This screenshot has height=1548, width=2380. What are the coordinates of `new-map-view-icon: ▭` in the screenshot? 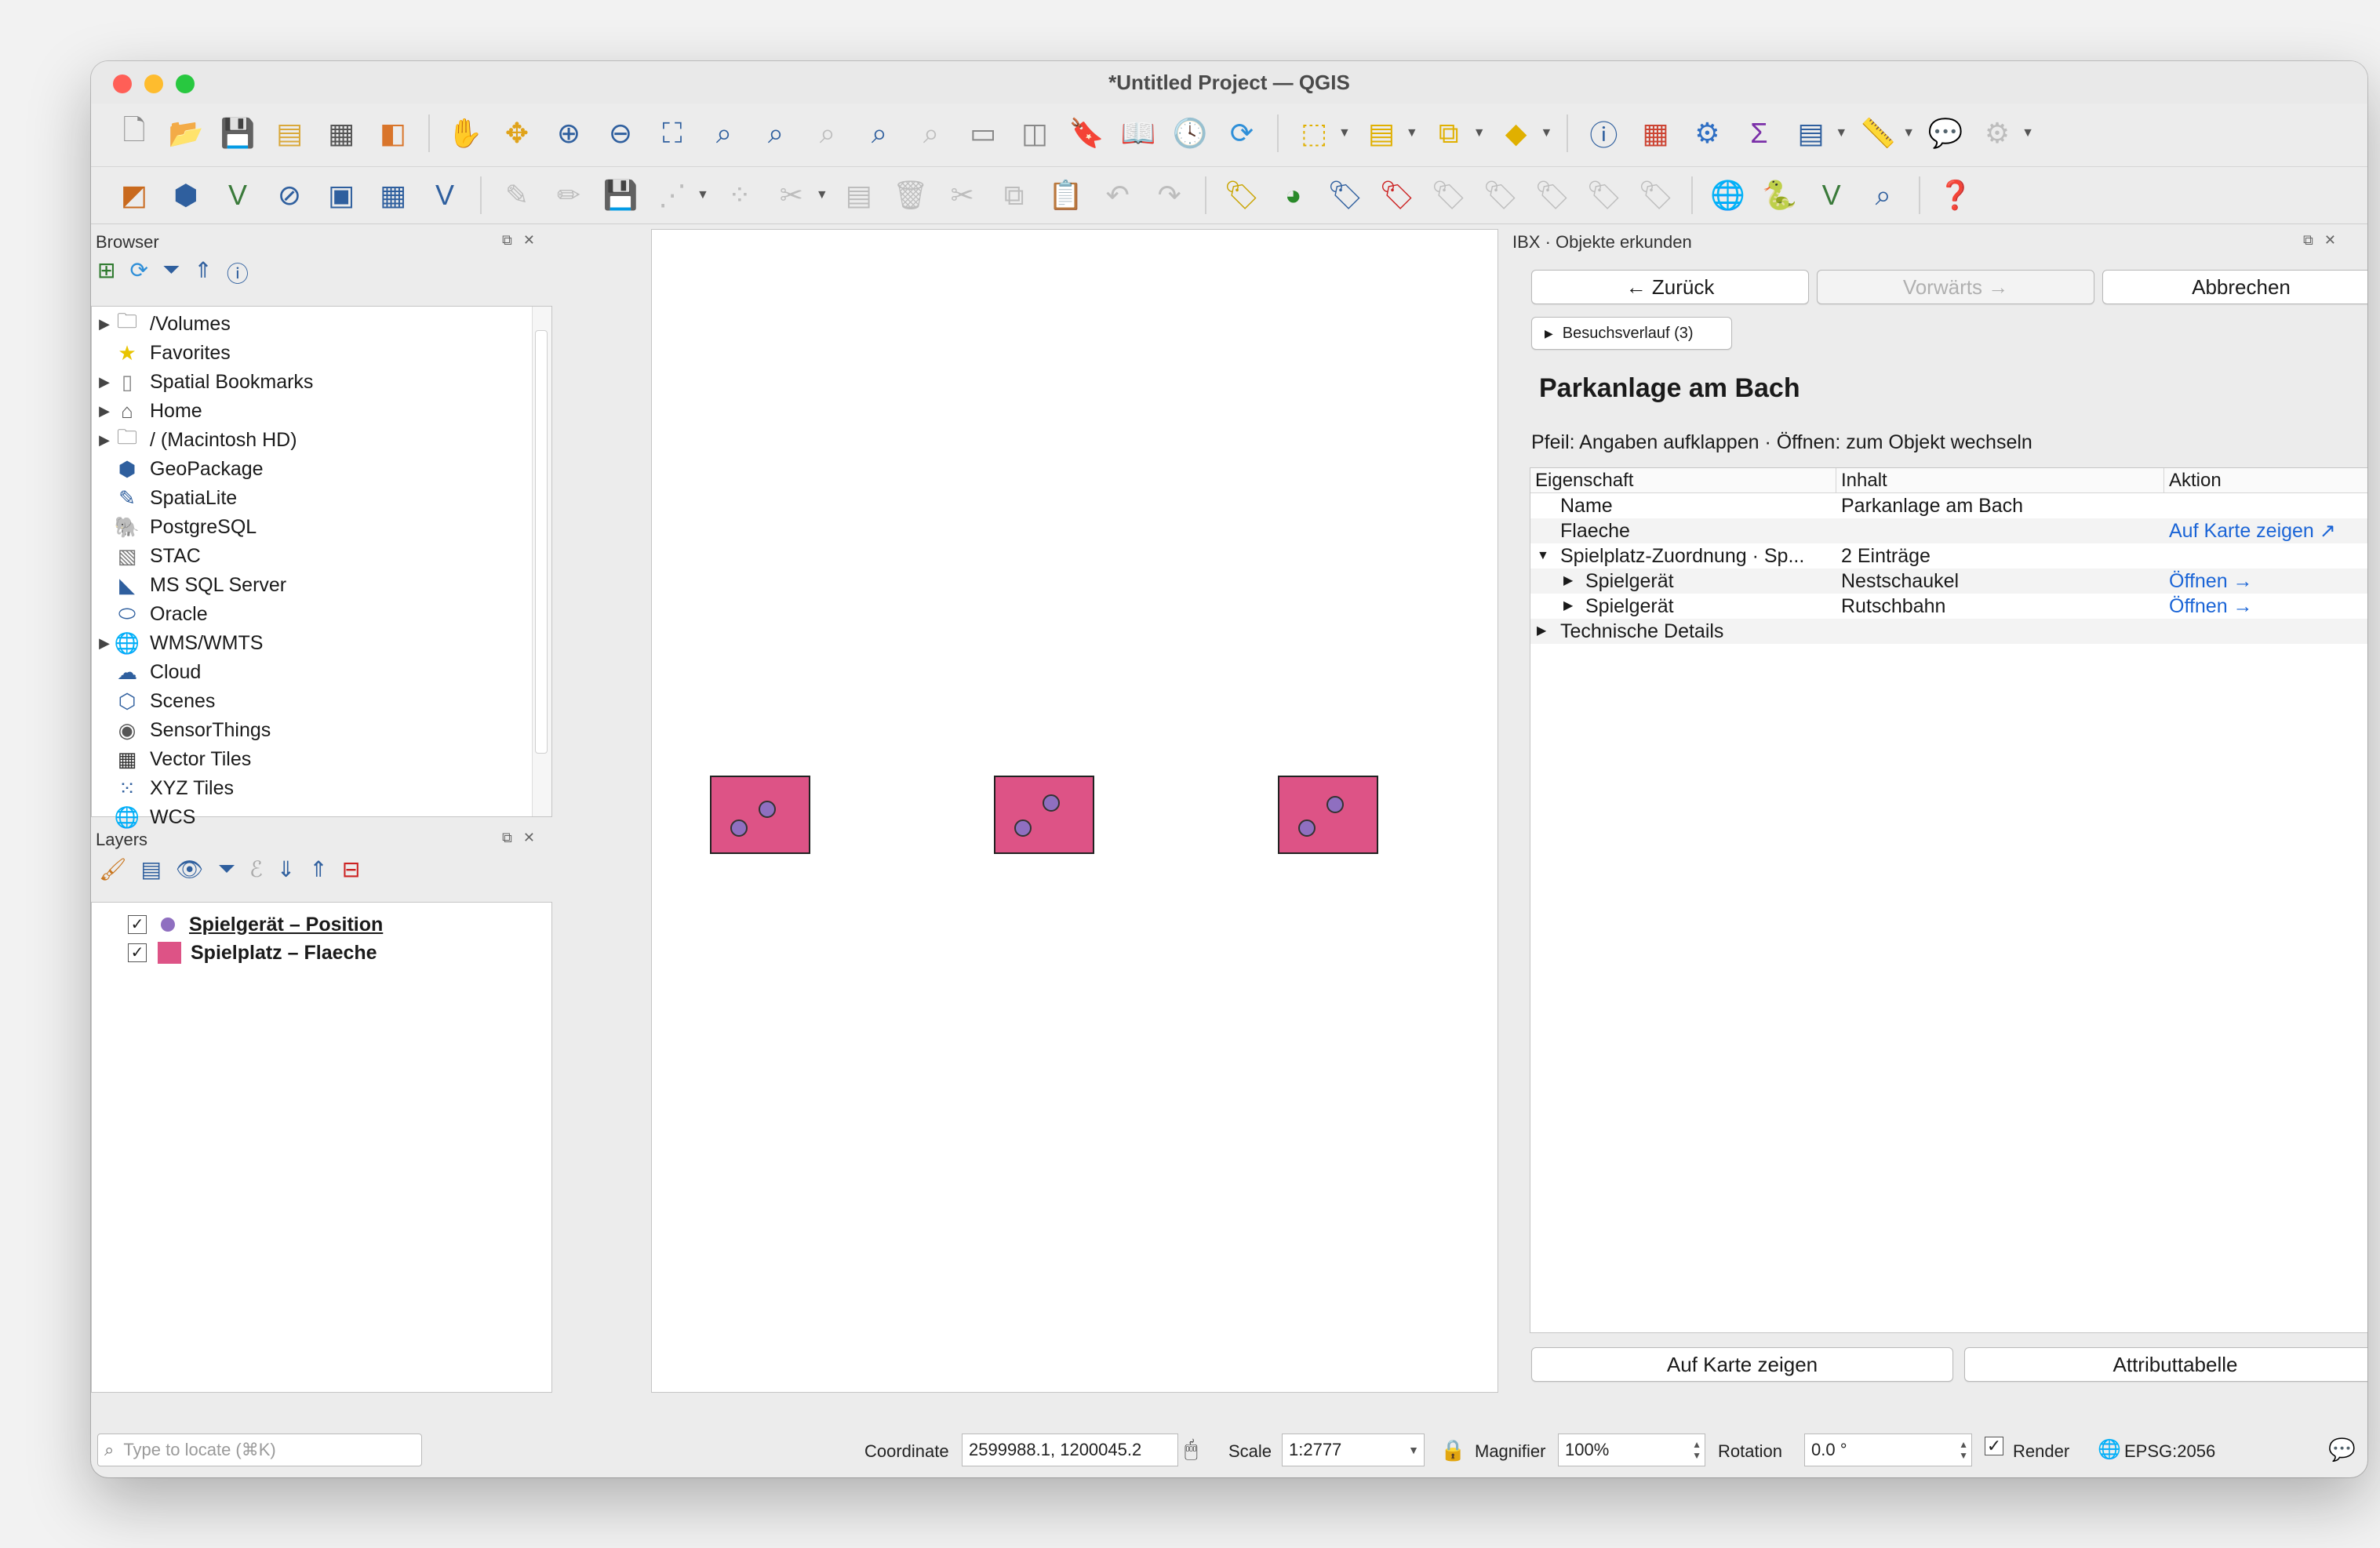 It's located at (983, 133).